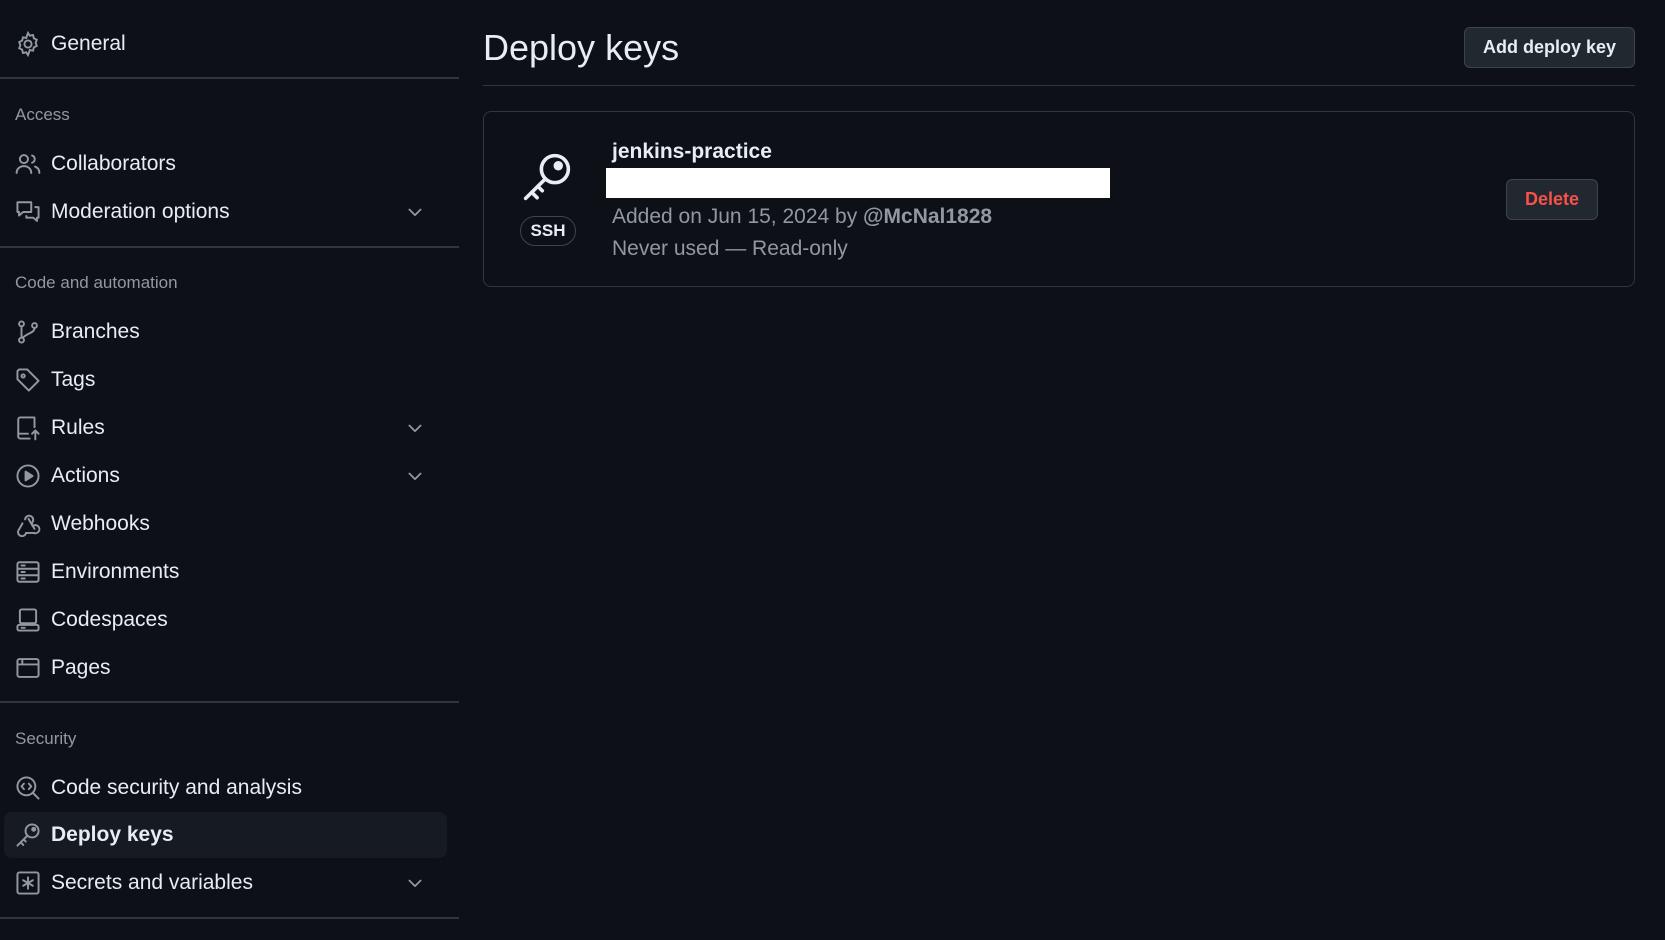  What do you see at coordinates (692, 151) in the screenshot?
I see `deploy-key-title: jenkins-practice` at bounding box center [692, 151].